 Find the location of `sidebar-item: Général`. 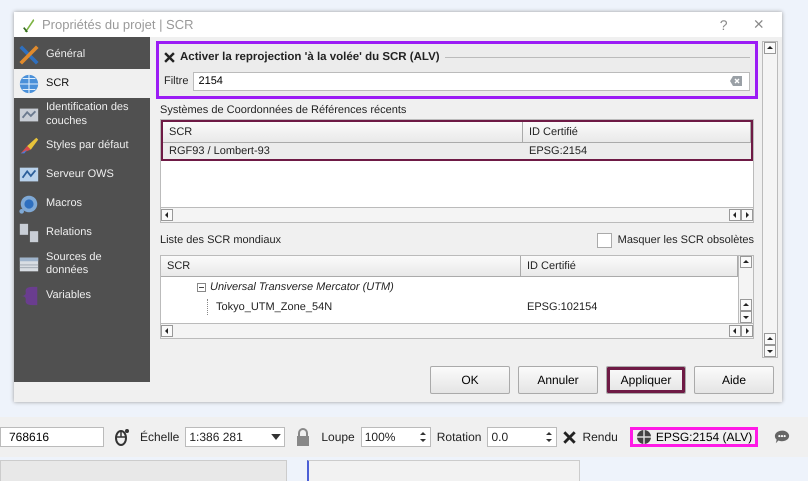

sidebar-item: Général is located at coordinates (82, 54).